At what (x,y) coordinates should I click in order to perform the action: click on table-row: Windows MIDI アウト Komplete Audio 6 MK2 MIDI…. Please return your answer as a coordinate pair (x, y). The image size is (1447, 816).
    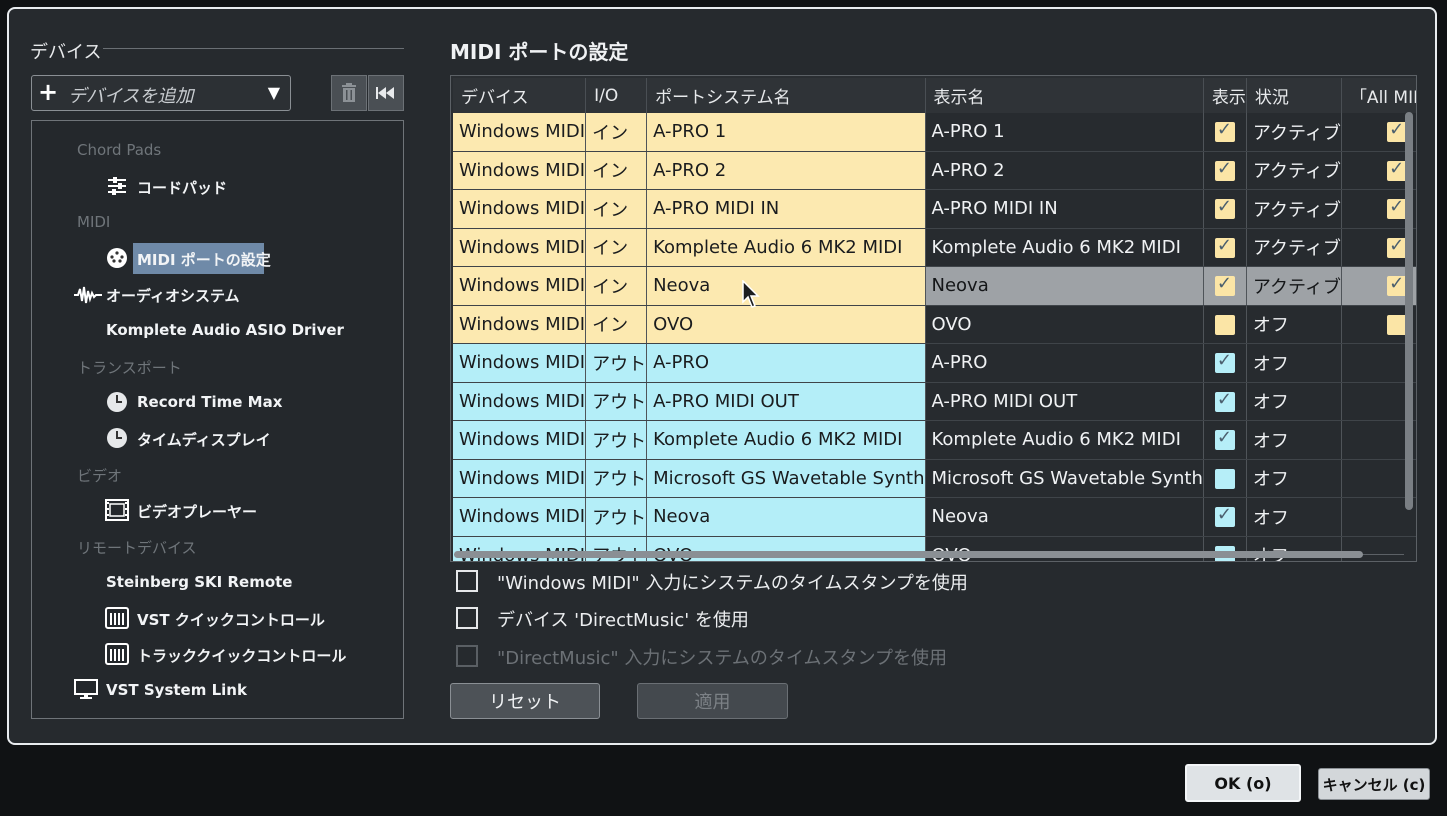
    Looking at the image, I should click on (934, 440).